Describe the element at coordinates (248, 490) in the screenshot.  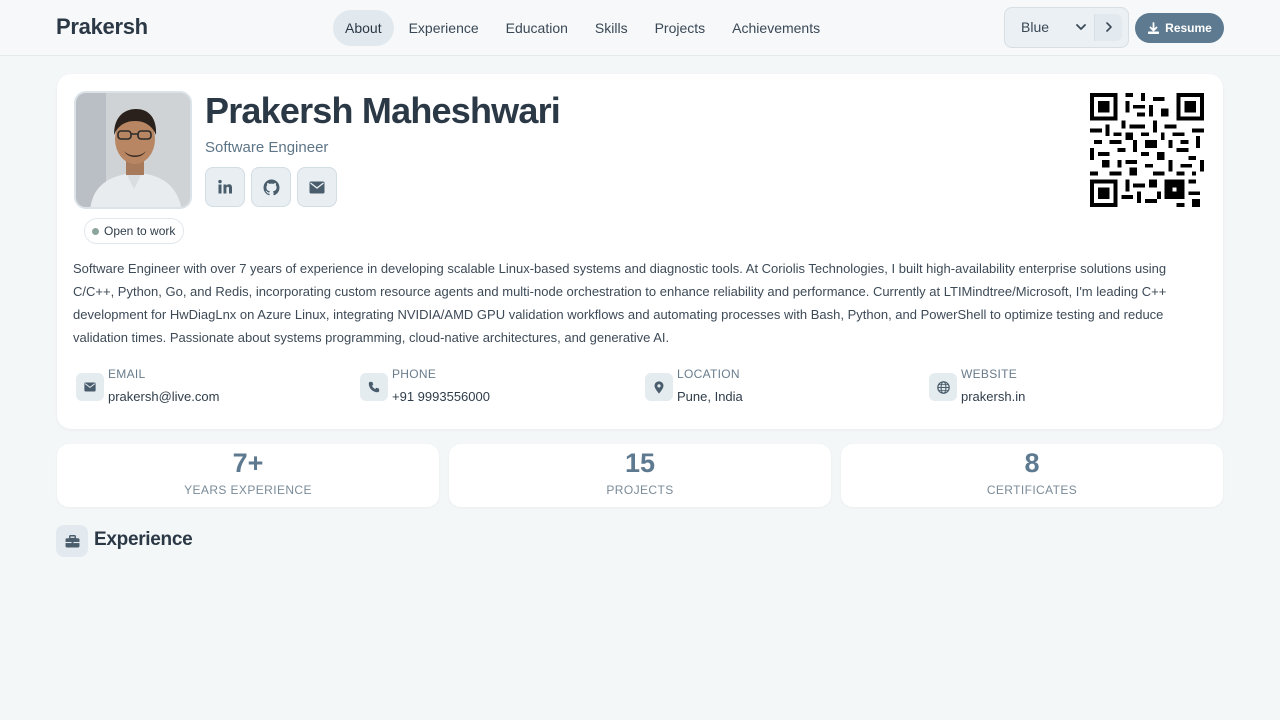
I see `stat-label: YEARS EXPERIENCE` at that location.